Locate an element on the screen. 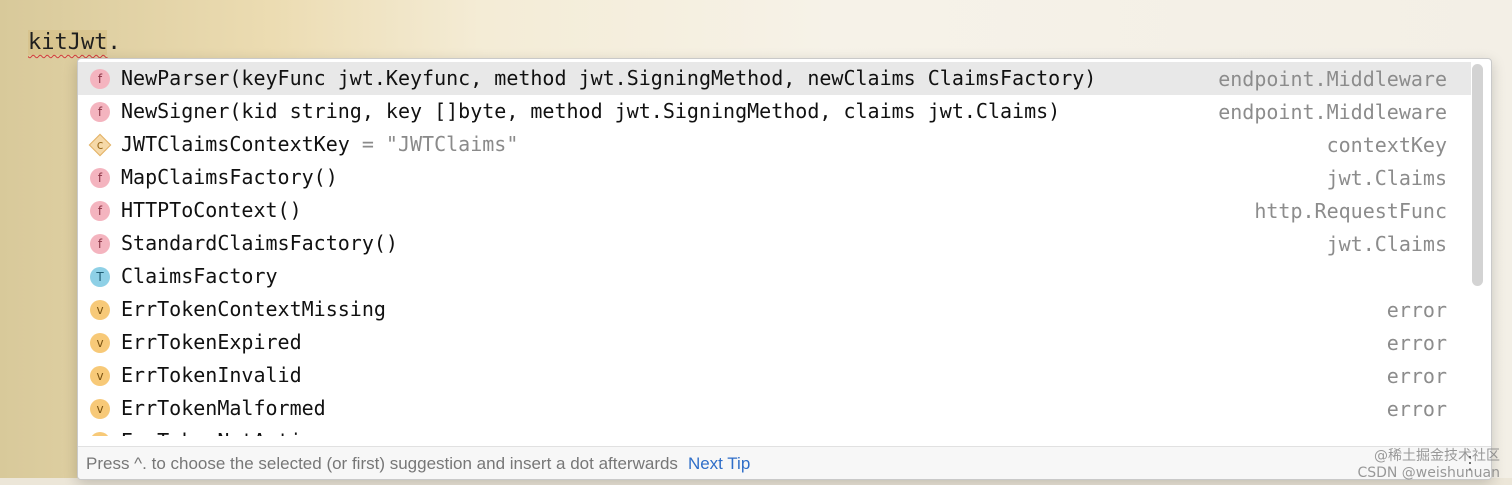 The height and width of the screenshot is (485, 1512). completion-item-name: JWTClaimsContextKey is located at coordinates (235, 144).